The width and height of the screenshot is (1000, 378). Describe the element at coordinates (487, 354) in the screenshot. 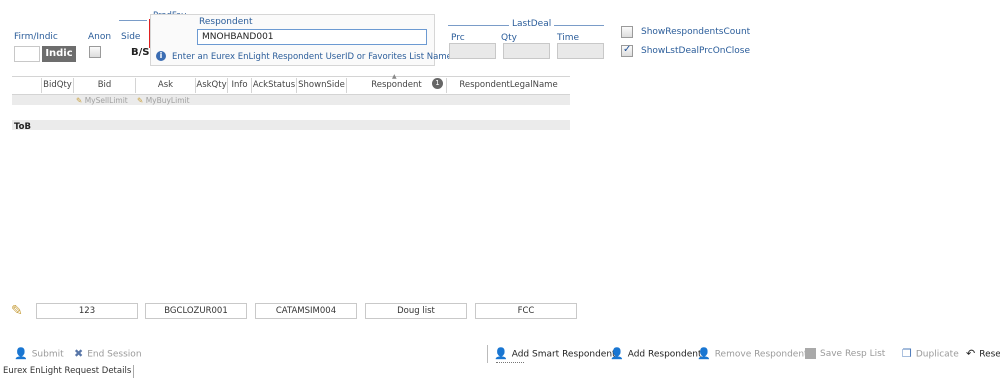

I see `toolbar-divider` at that location.